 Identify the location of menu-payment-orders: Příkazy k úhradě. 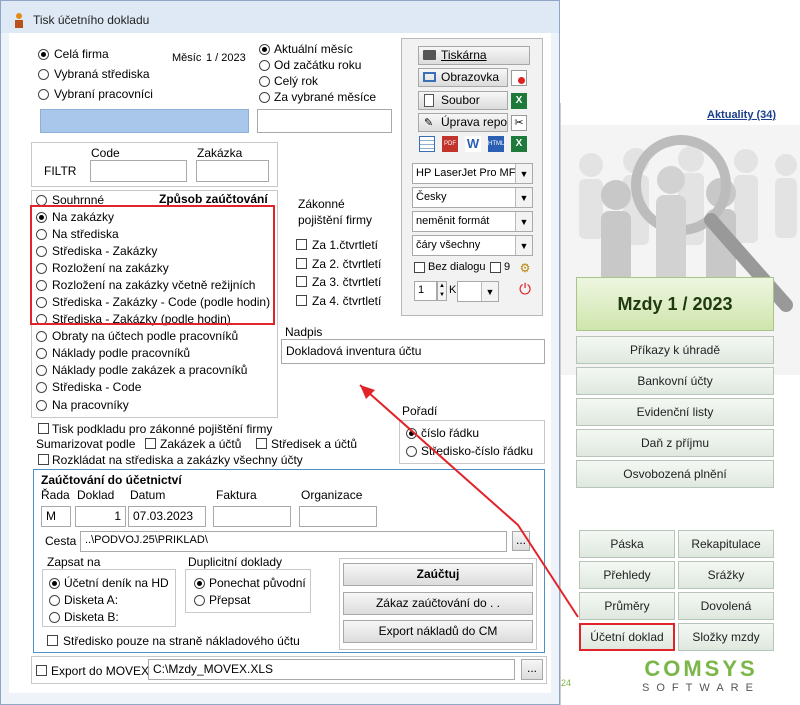
(675, 350).